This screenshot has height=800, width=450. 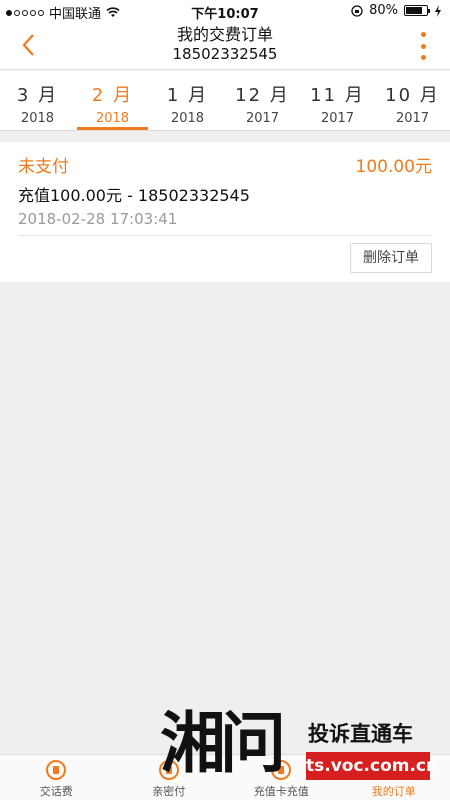 What do you see at coordinates (134, 195) in the screenshot?
I see `order-description: 充值100.00元 - 18502332545` at bounding box center [134, 195].